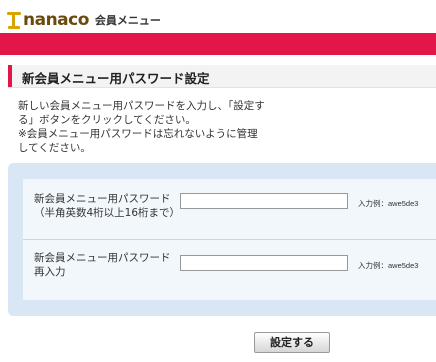 The image size is (436, 362). I want to click on nanaco-logo-icon, so click(14, 20).